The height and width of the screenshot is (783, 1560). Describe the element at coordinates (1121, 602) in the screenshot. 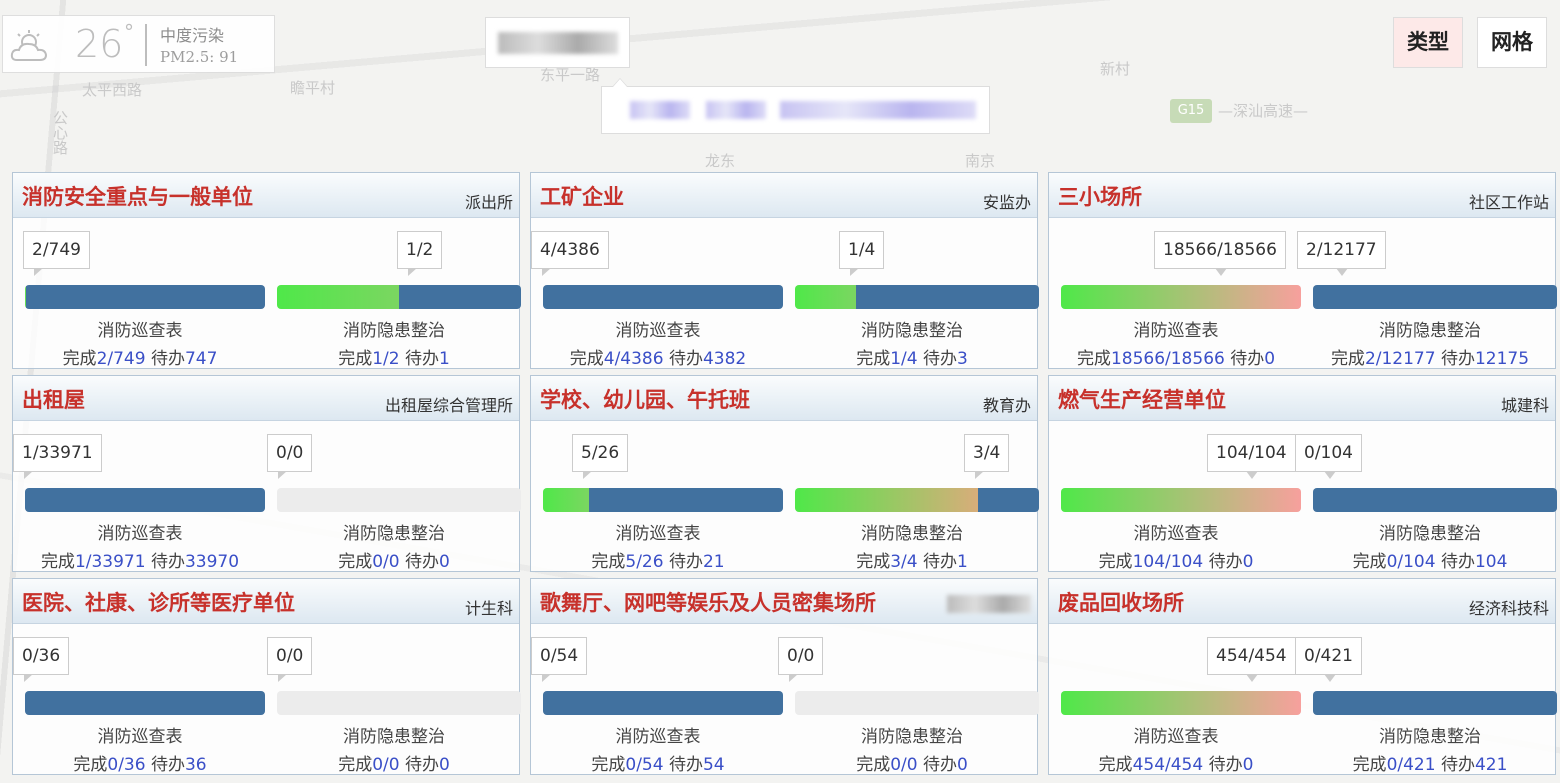

I see `card-title: 废品回收场所` at that location.